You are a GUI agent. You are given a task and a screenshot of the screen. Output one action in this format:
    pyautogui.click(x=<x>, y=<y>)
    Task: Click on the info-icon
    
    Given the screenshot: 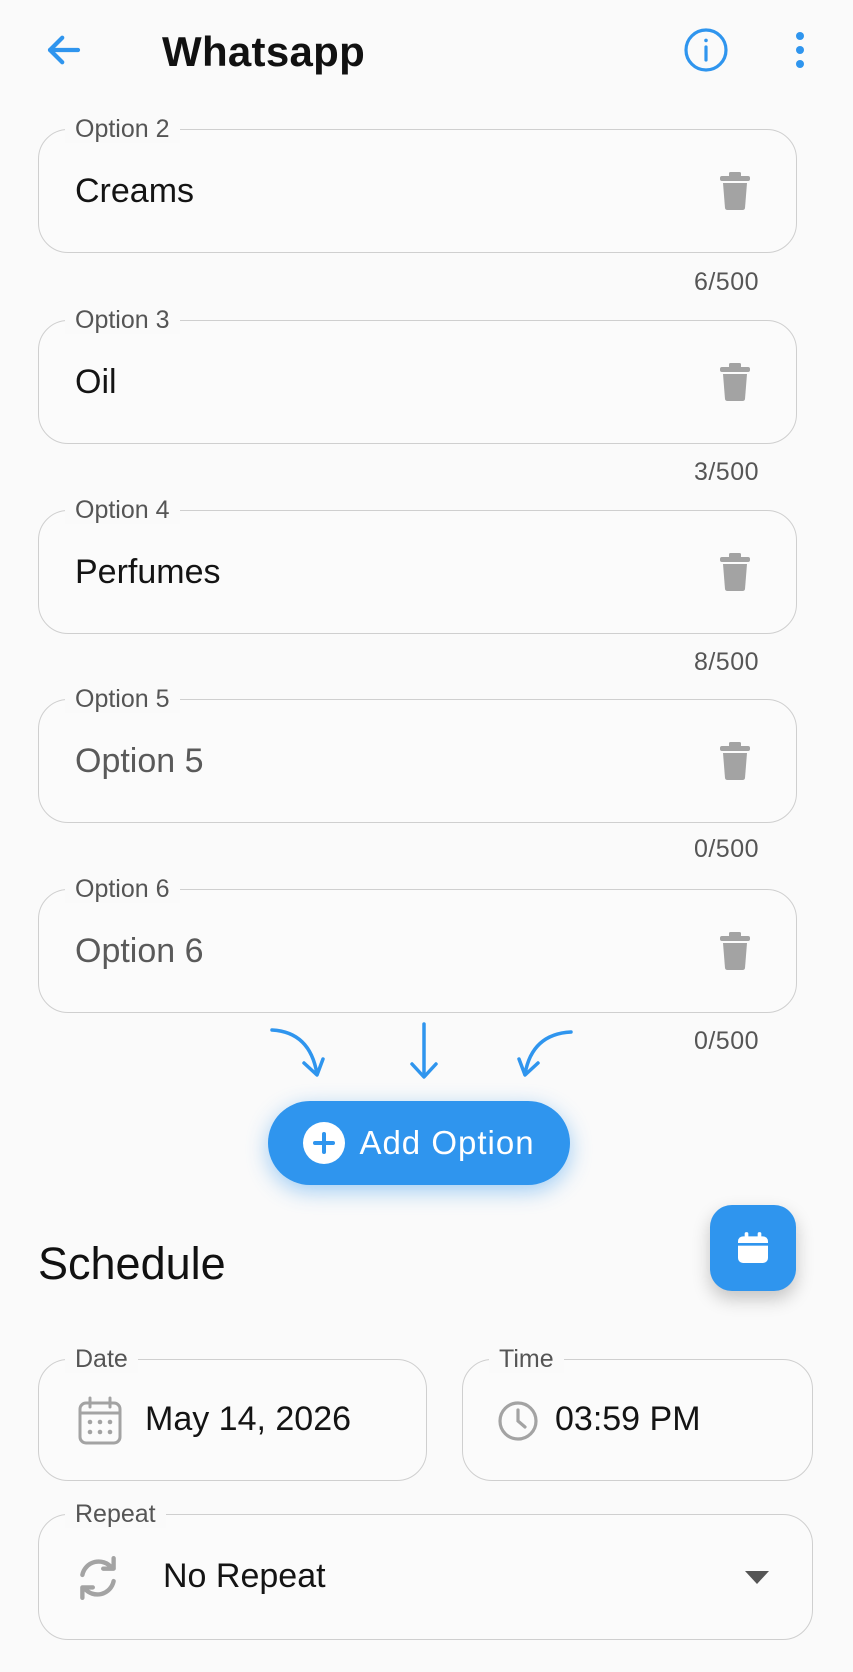 What is the action you would take?
    pyautogui.click(x=706, y=50)
    